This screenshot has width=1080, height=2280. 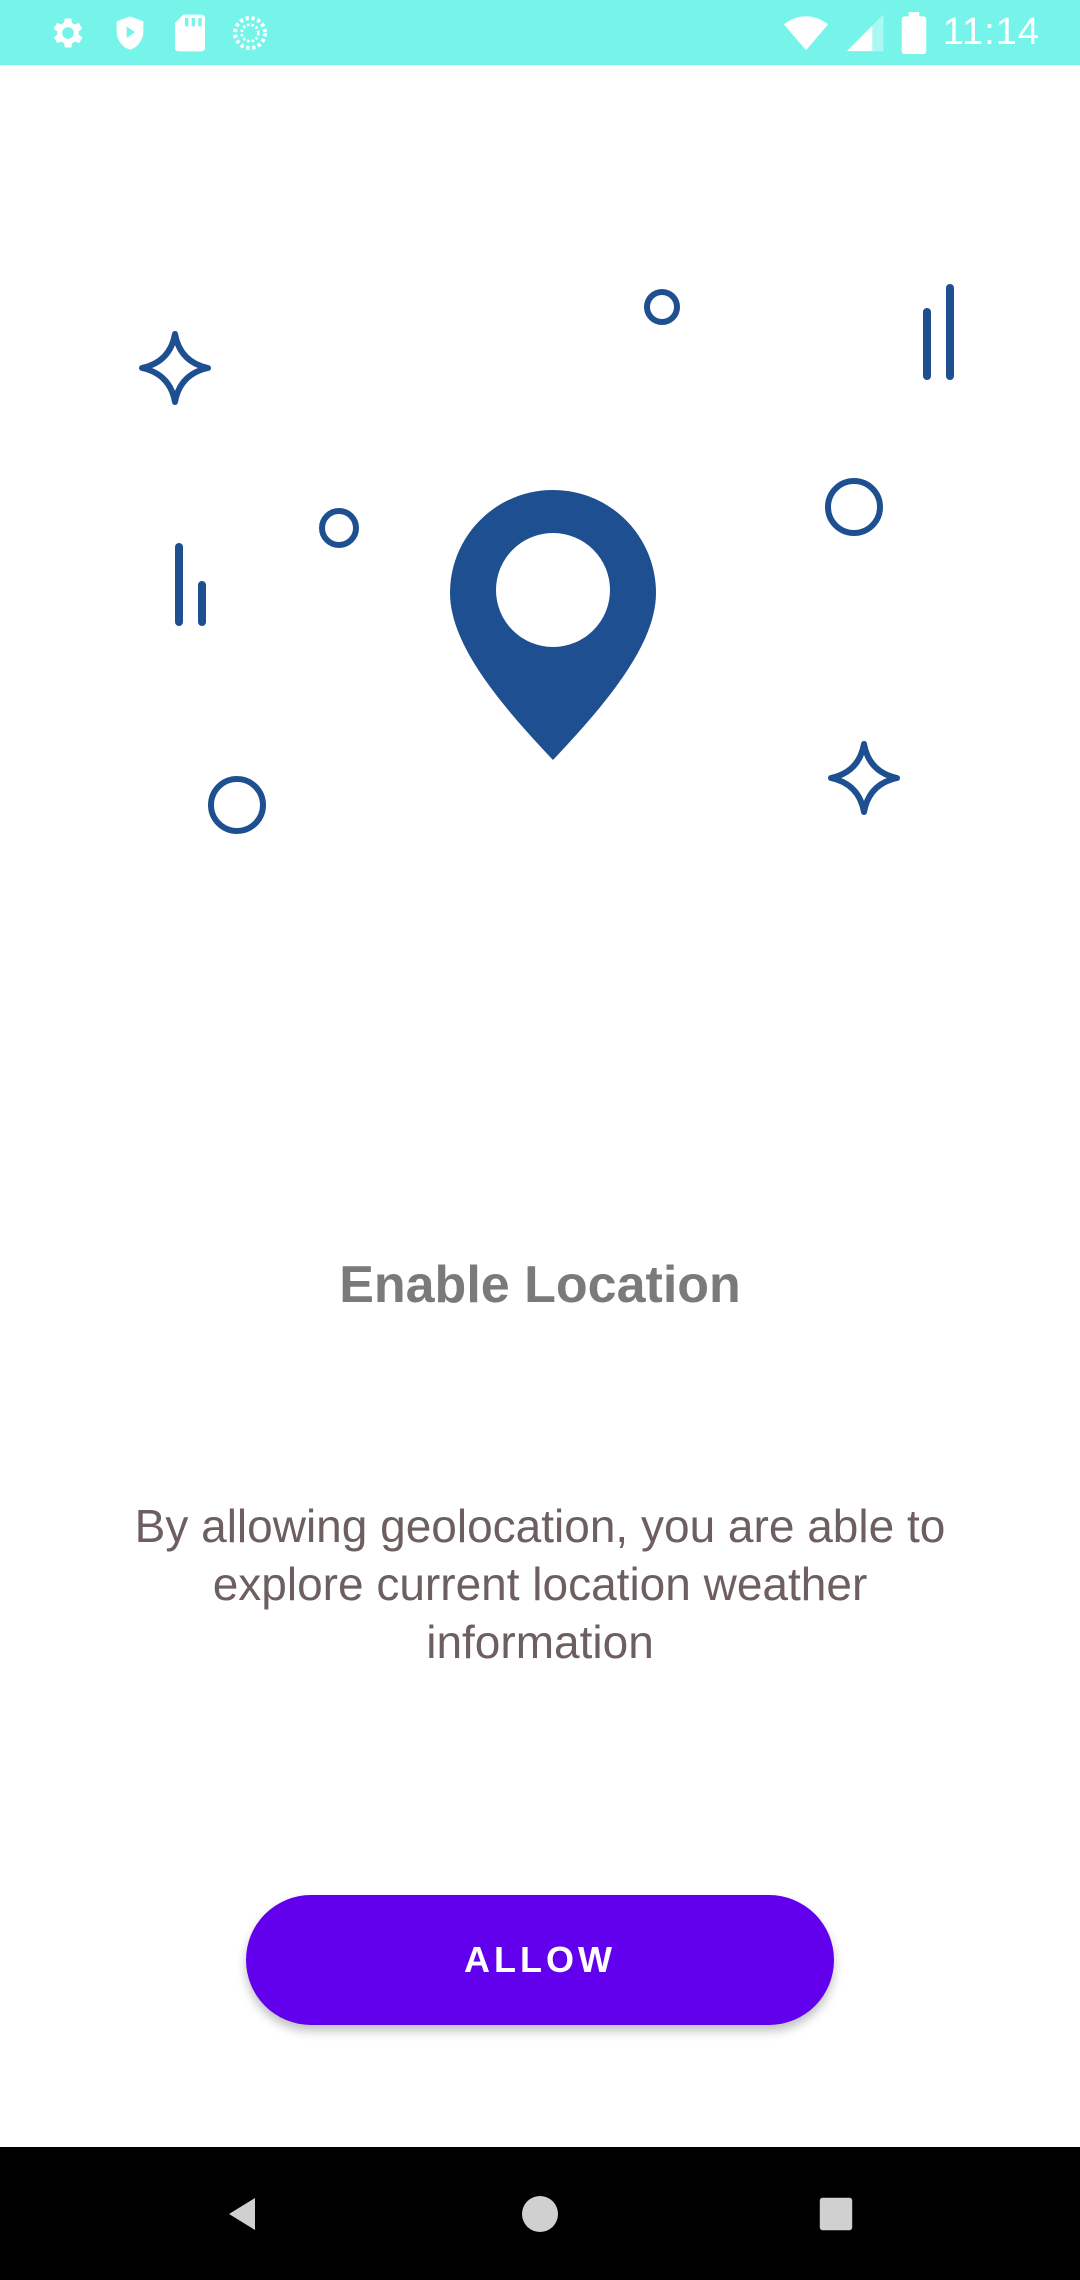 I want to click on wifi-icon, so click(x=805, y=32).